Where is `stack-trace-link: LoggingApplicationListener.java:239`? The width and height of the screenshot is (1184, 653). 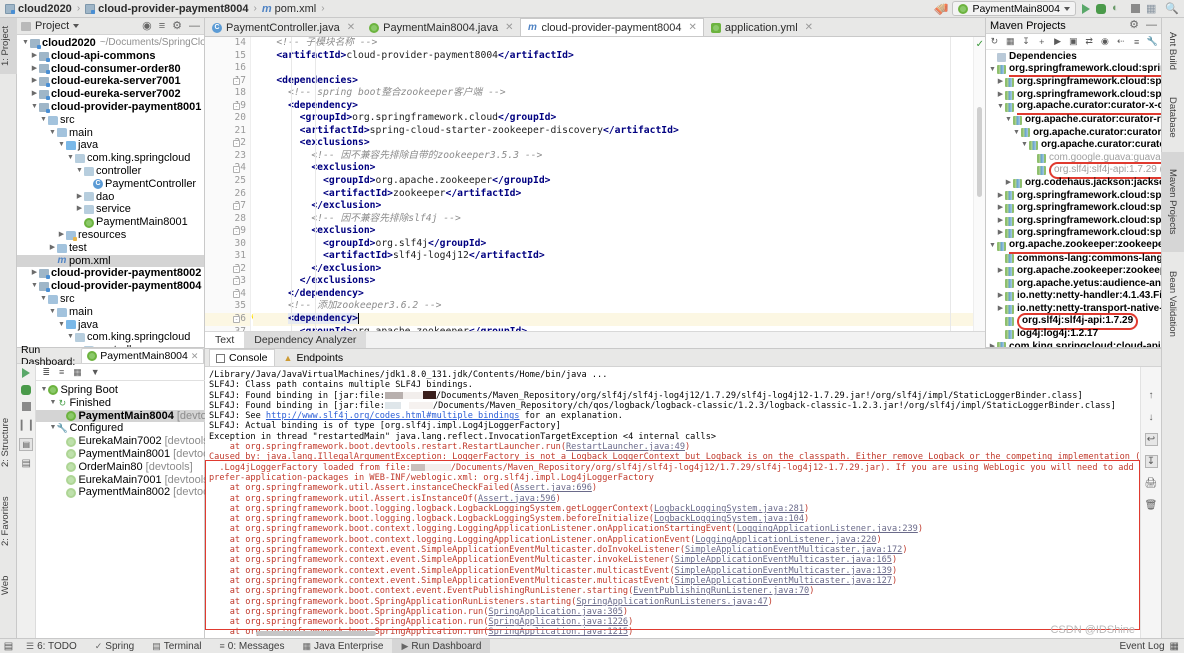
stack-trace-link: LoggingApplicationListener.java:239 is located at coordinates (827, 529).